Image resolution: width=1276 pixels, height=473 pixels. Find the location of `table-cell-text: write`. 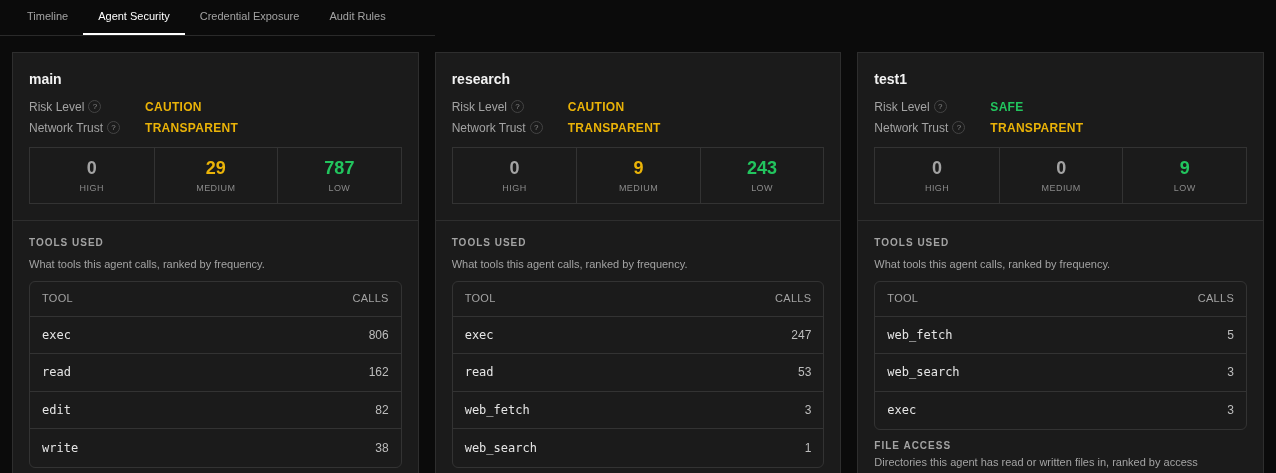

table-cell-text: write is located at coordinates (60, 448).